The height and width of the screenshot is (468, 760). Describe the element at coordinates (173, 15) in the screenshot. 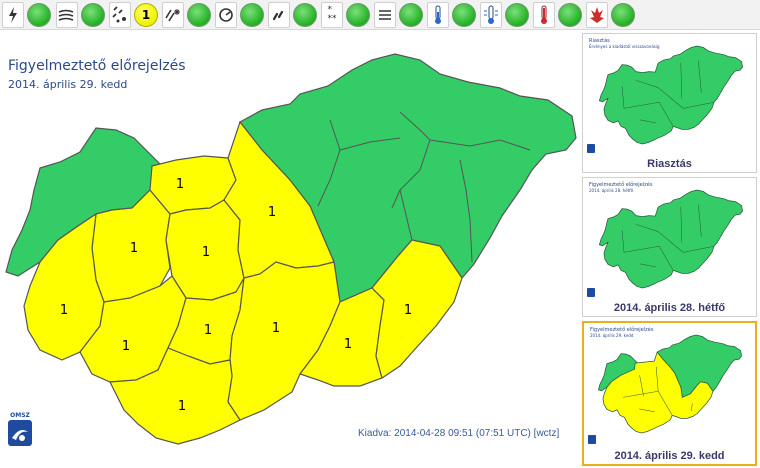

I see `freezing-rain-icon` at that location.